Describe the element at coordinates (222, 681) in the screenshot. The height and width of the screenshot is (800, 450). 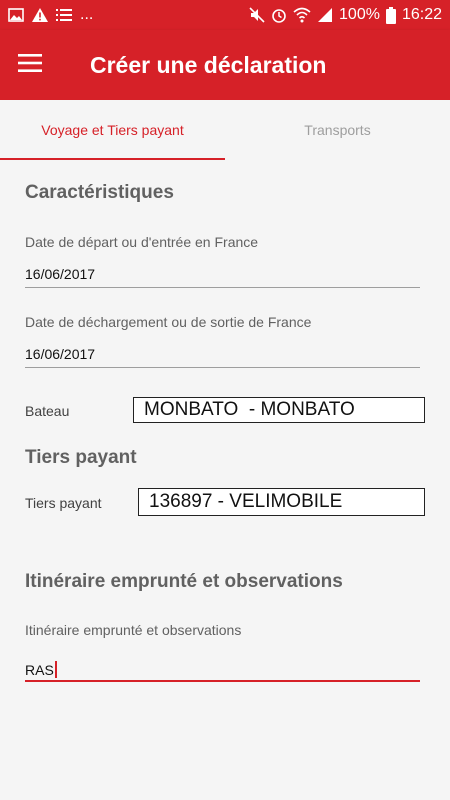
I see `itineraire-underline` at that location.